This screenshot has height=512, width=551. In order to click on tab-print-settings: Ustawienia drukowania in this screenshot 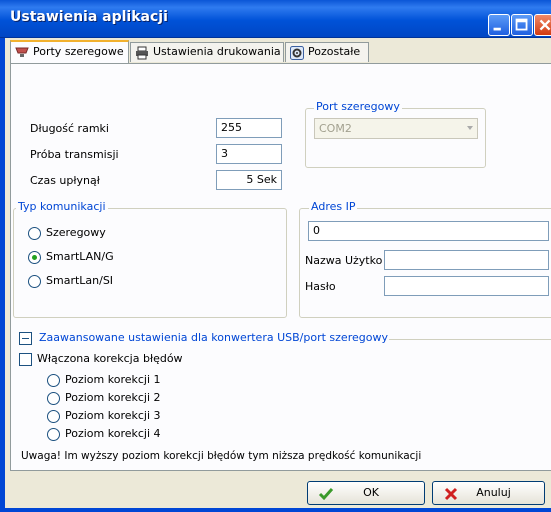, I will do `click(207, 52)`.